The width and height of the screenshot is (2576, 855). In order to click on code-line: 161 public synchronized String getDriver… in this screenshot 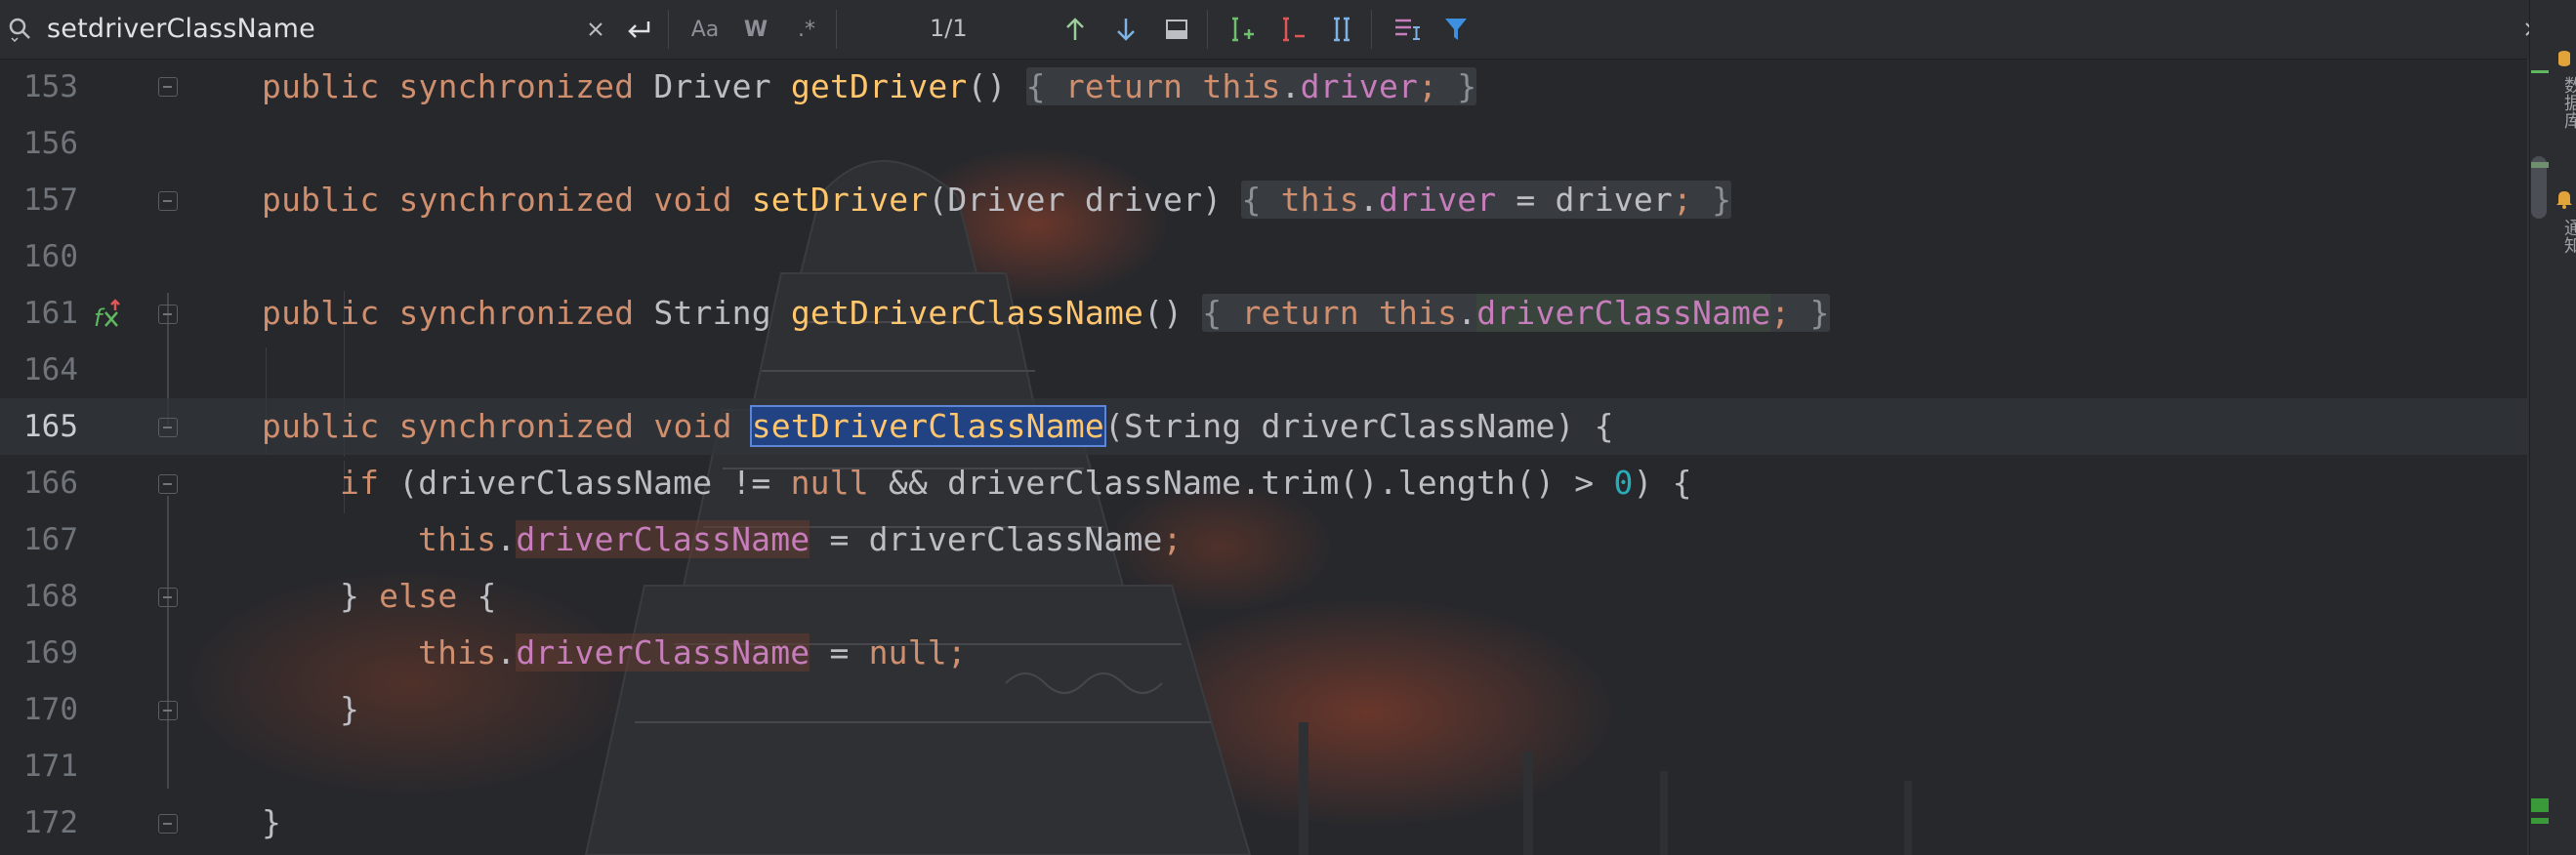, I will do `click(1264, 314)`.